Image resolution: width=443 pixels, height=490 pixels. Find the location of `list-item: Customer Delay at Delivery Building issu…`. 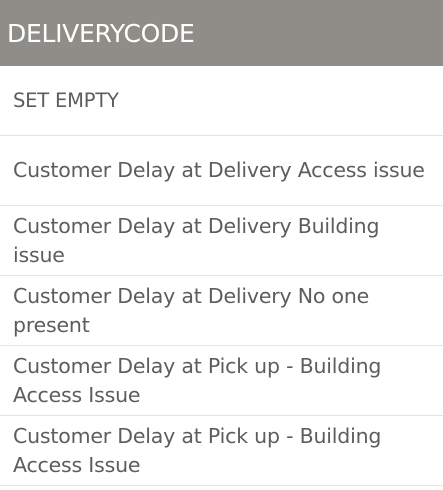

list-item: Customer Delay at Delivery Building issu… is located at coordinates (221, 241).